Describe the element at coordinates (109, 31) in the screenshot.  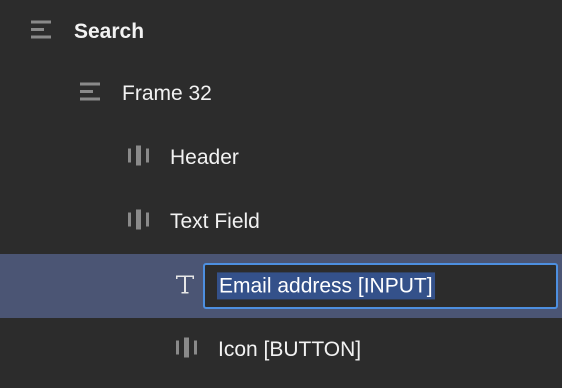
I see `layer-label-search: Search` at that location.